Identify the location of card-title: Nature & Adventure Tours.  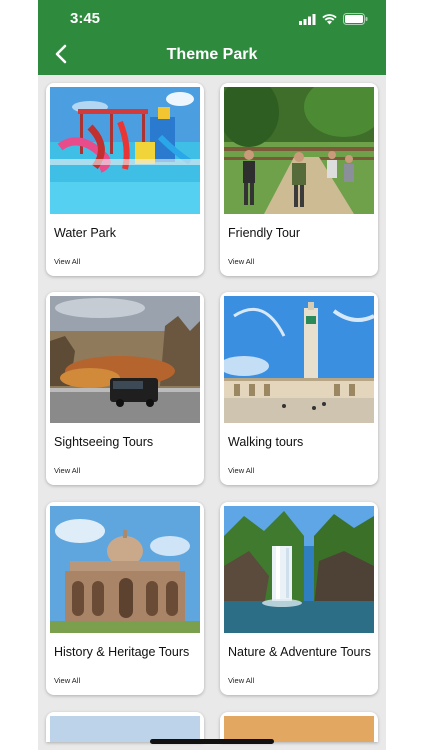
(299, 652).